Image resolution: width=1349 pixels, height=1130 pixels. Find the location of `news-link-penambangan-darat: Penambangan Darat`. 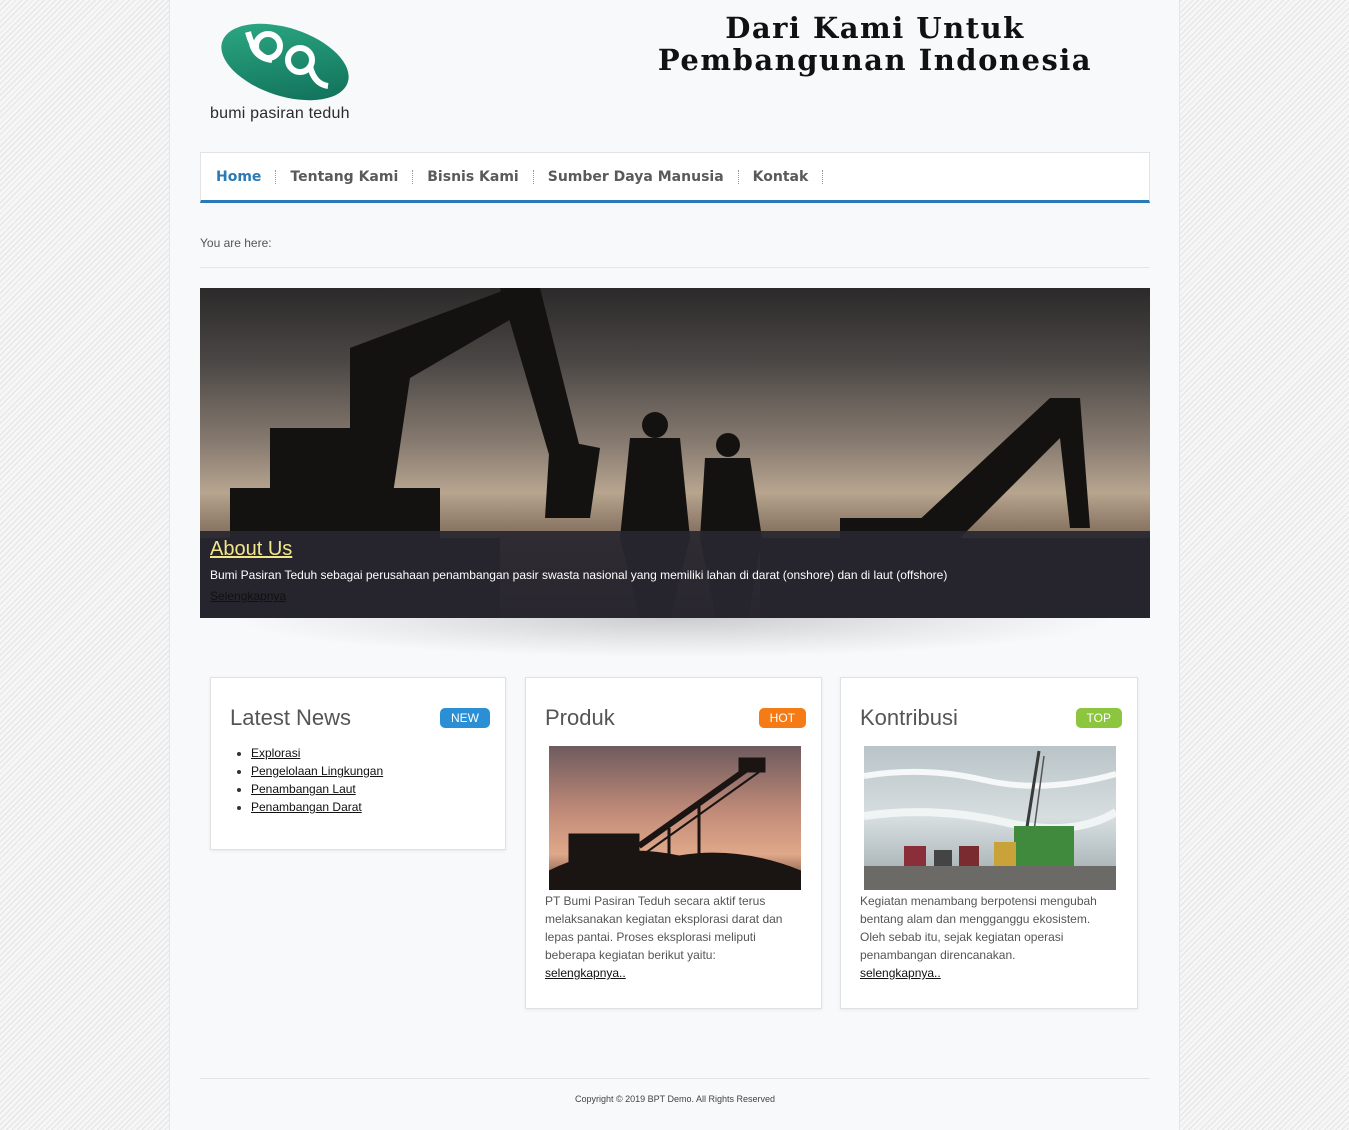

news-link-penambangan-darat: Penambangan Darat is located at coordinates (306, 807).